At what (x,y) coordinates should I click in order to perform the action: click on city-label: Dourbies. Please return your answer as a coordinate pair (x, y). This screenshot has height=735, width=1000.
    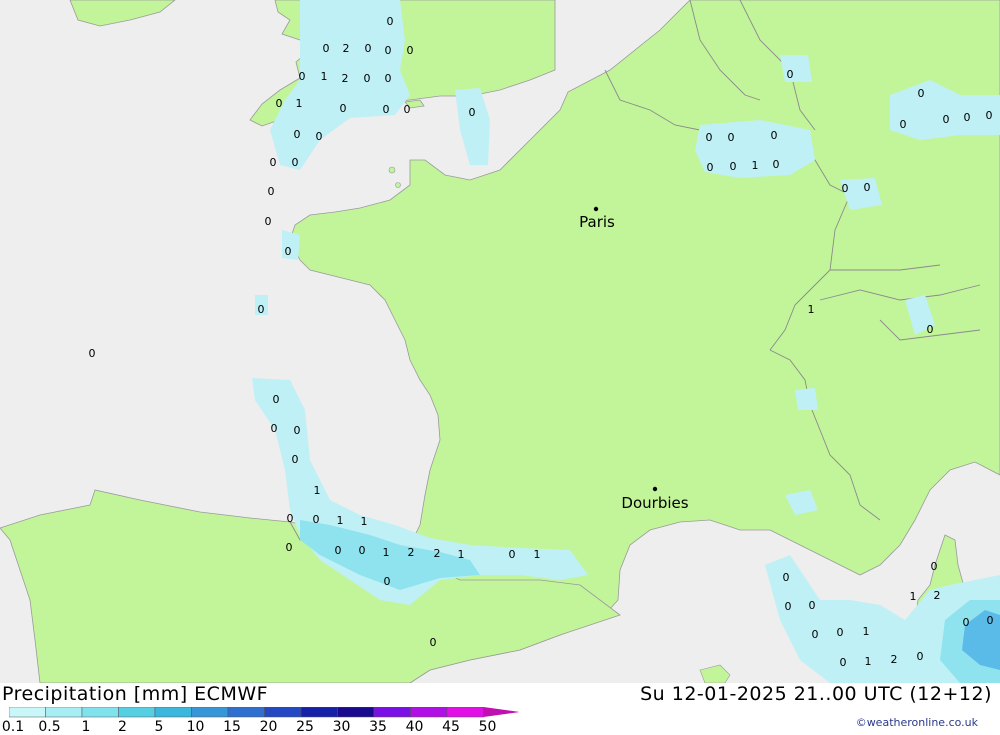
    Looking at the image, I should click on (654, 503).